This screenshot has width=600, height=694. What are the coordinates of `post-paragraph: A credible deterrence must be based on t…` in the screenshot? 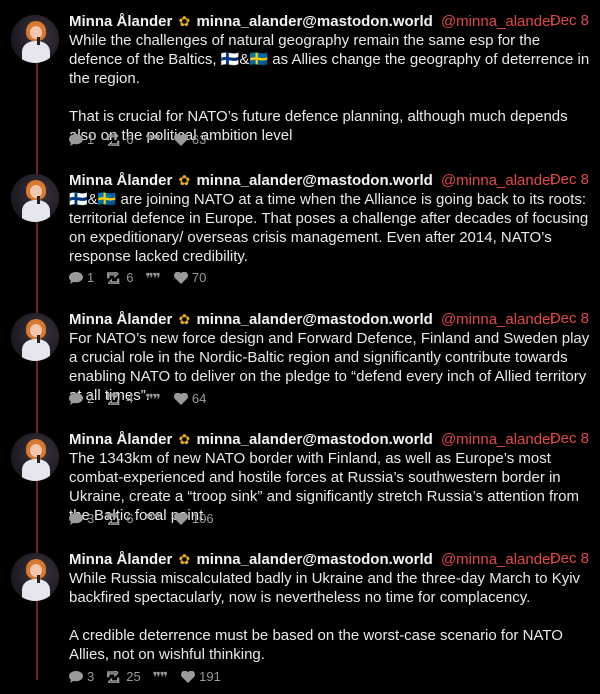 It's located at (316, 645).